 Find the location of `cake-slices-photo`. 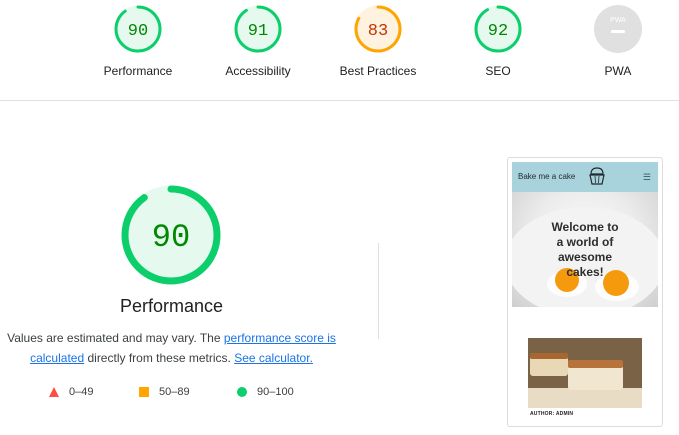

cake-slices-photo is located at coordinates (585, 373).